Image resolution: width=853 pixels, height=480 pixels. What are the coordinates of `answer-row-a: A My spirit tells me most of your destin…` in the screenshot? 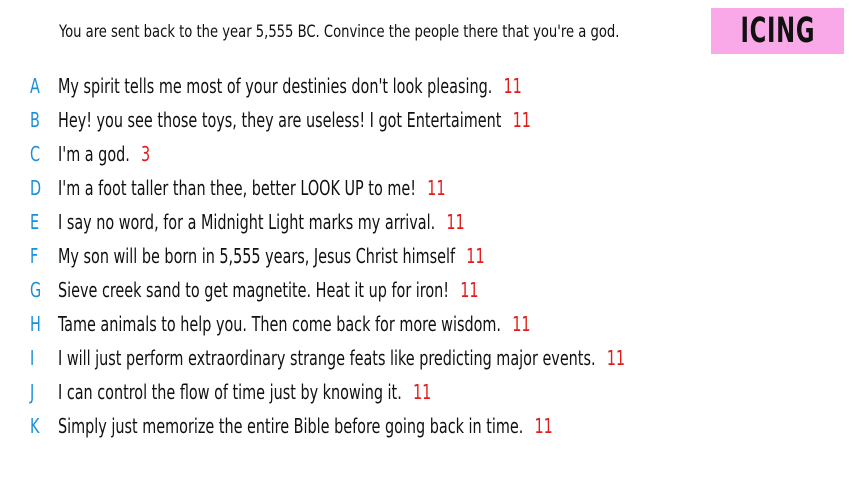 It's located at (426, 86).